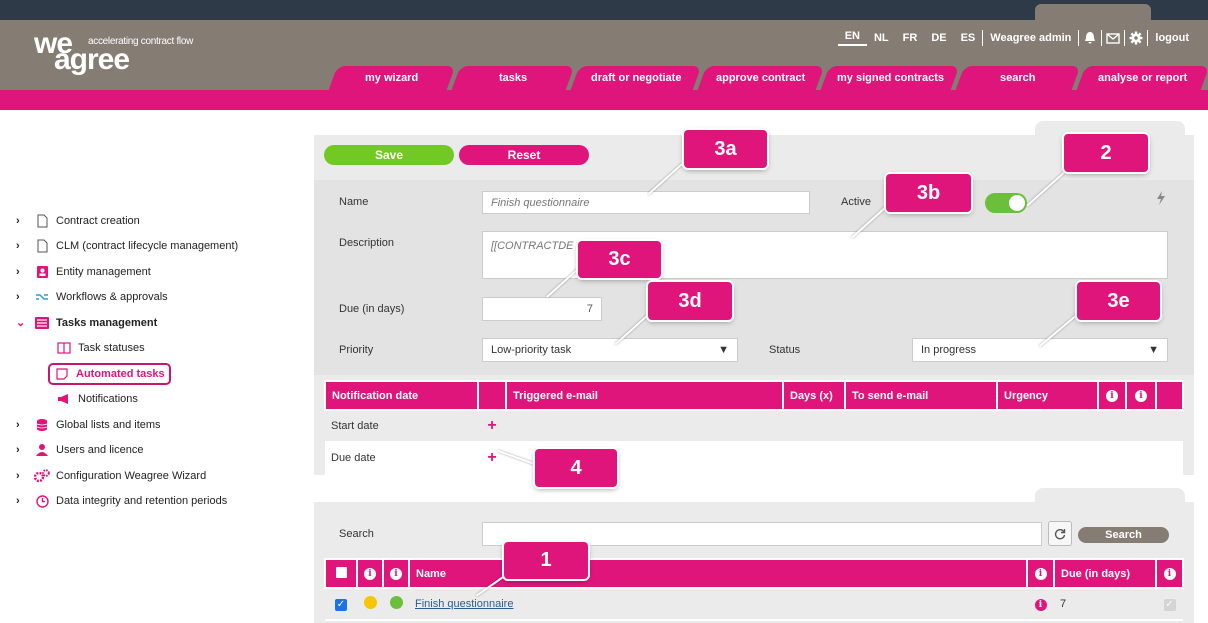 This screenshot has width=1208, height=623. Describe the element at coordinates (492, 426) in the screenshot. I see `add-start-date-button: +` at that location.